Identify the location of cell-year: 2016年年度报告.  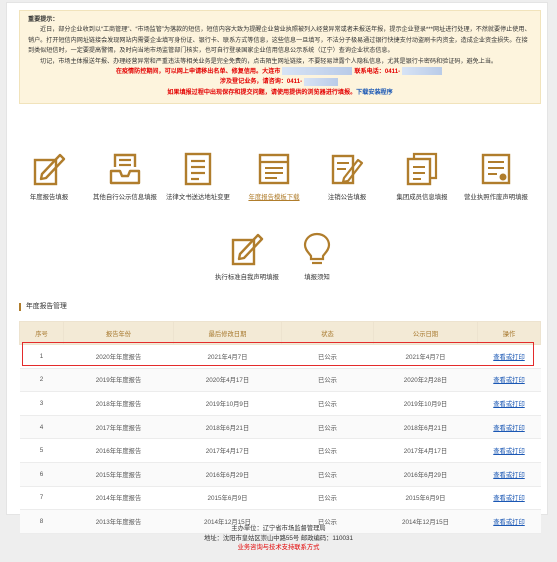
(118, 450).